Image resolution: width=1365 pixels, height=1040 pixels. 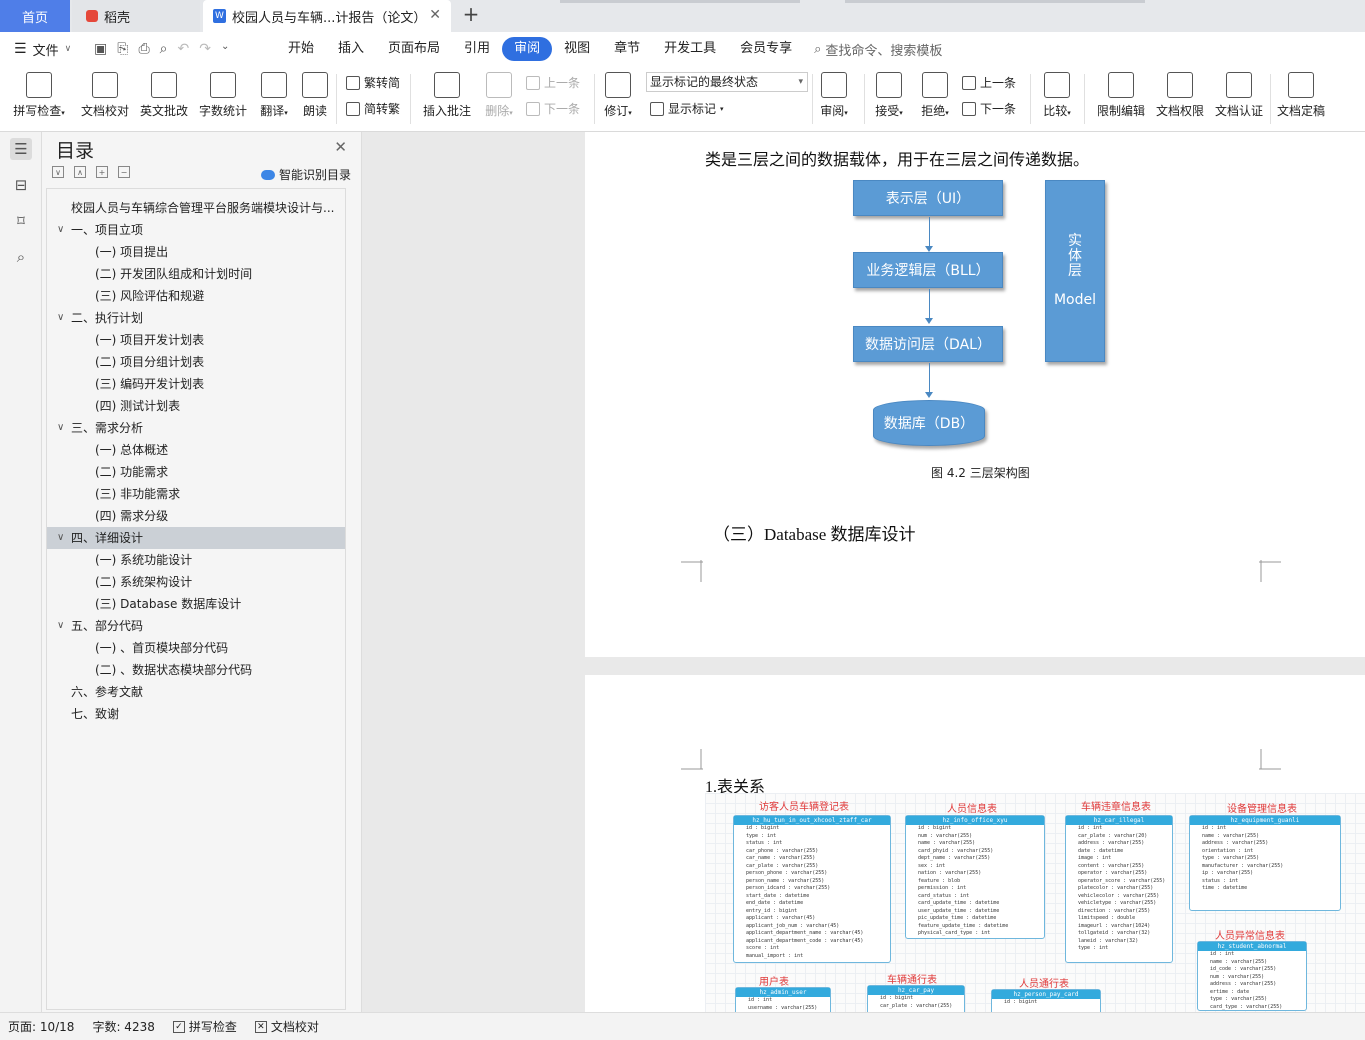 I want to click on simp-to-trad-button: 简转繁, so click(x=373, y=108).